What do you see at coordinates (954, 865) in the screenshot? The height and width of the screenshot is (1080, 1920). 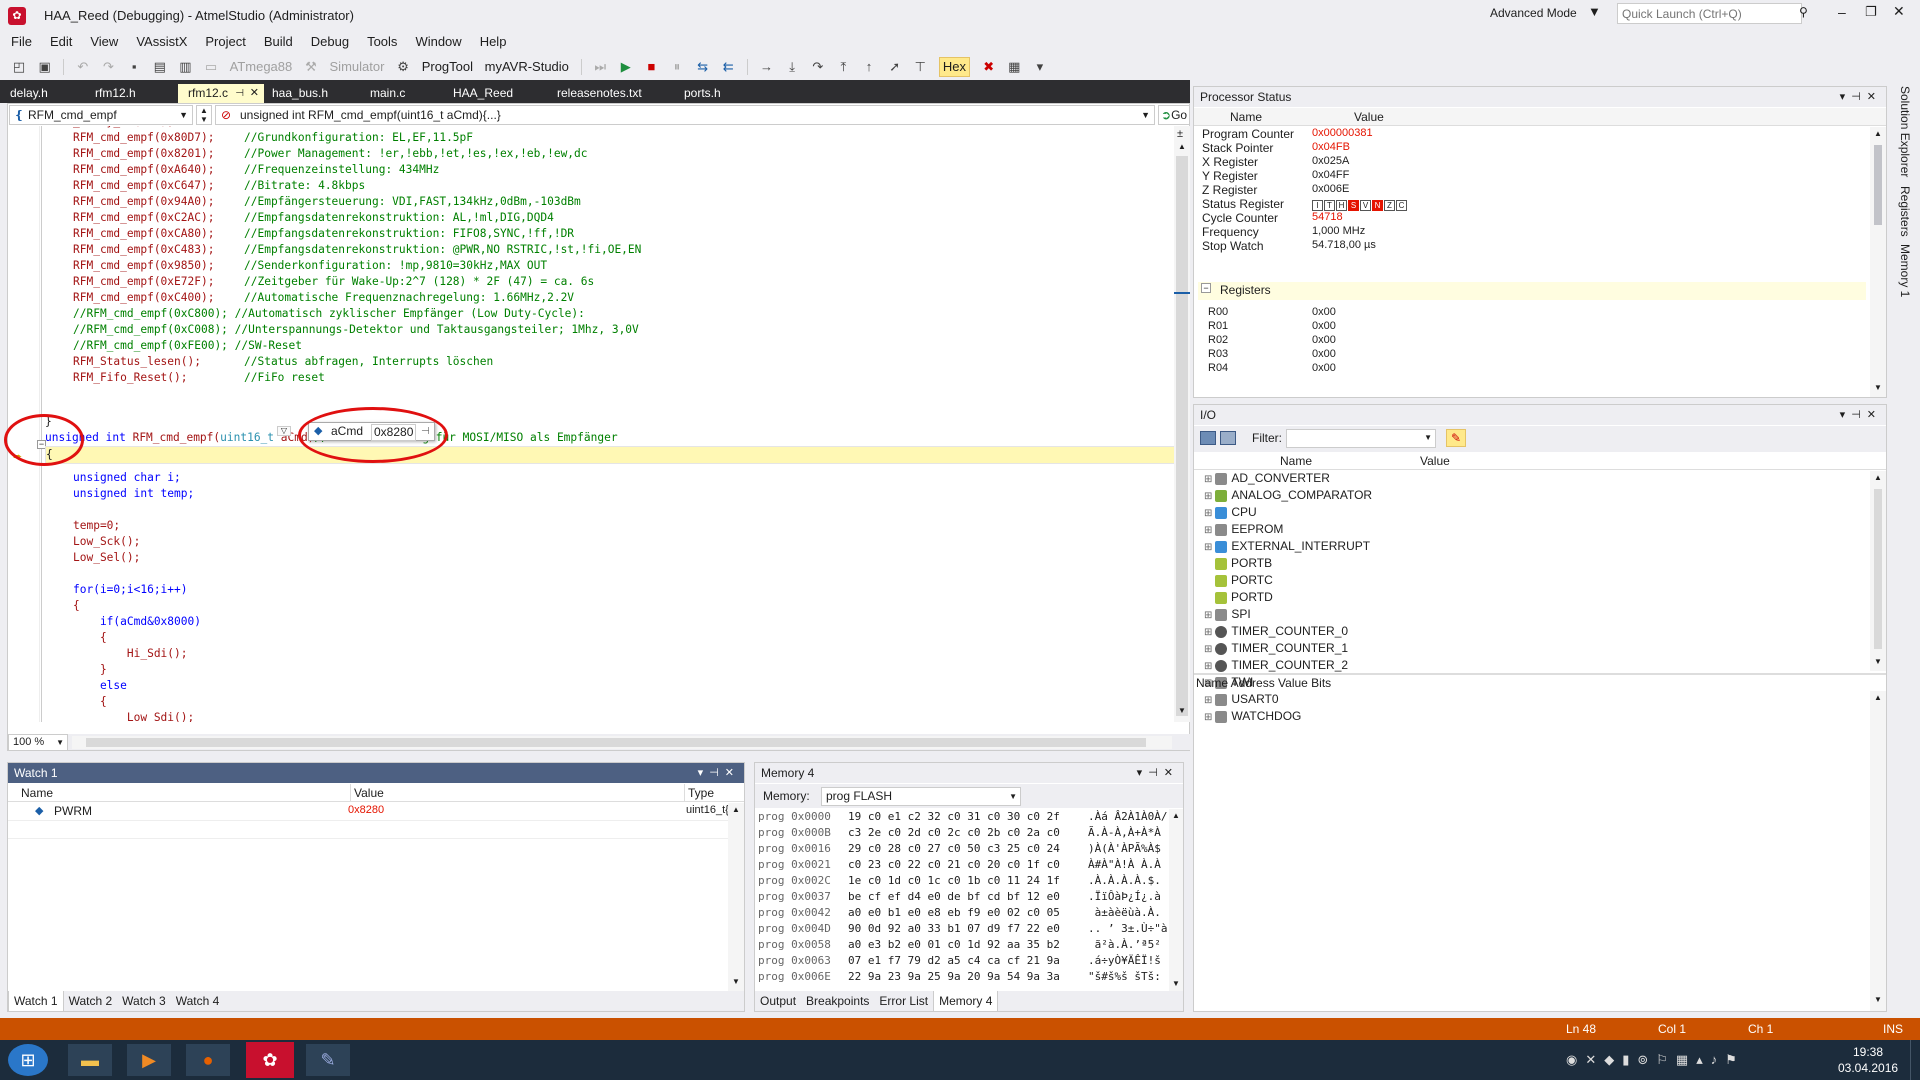 I see `memory-hex: c0 23 c0 22 c0 21 c0 20 c0 1f c0` at bounding box center [954, 865].